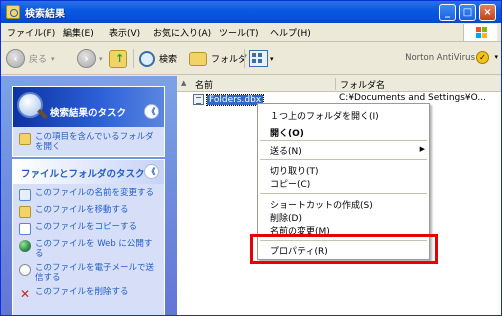  I want to click on file-name-cell: Folders.dbx, so click(235, 99).